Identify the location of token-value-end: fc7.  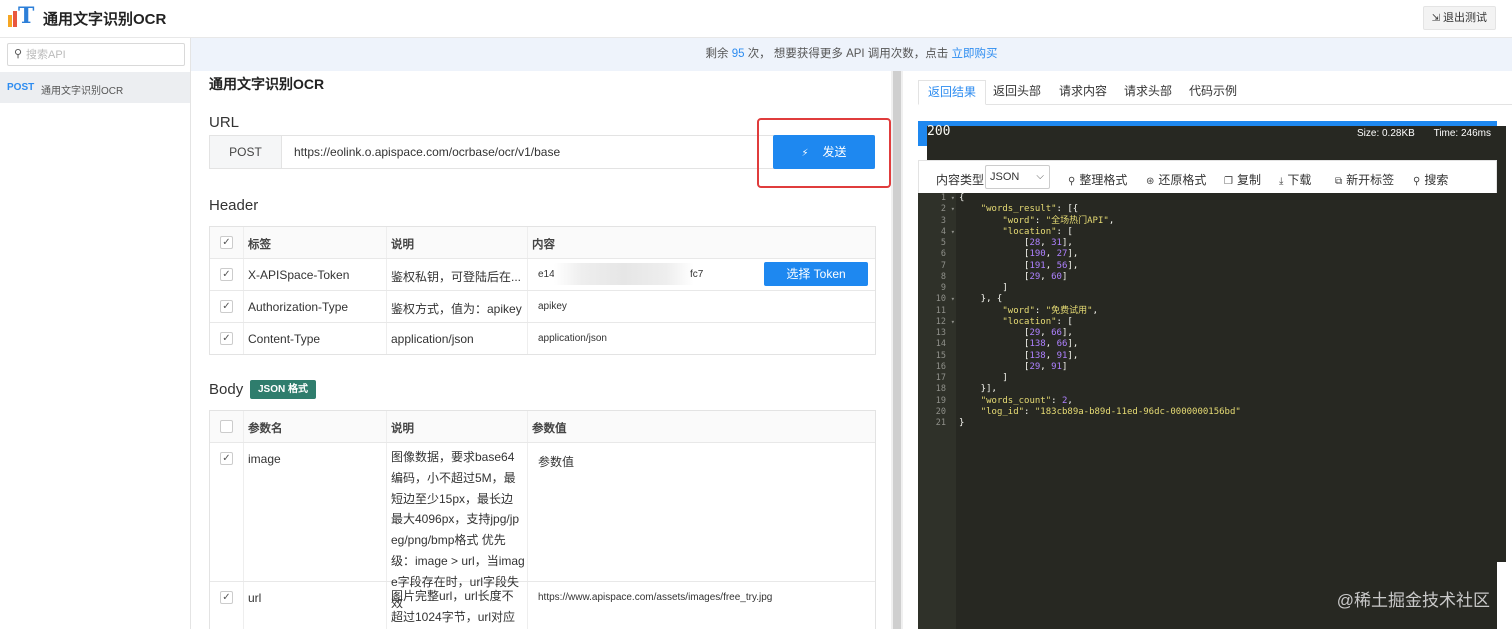
(697, 274).